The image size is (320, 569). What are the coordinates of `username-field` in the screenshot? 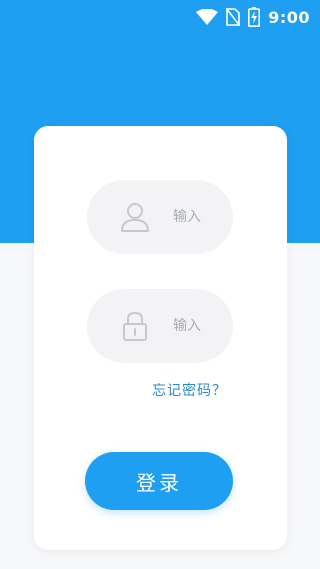 It's located at (160, 217).